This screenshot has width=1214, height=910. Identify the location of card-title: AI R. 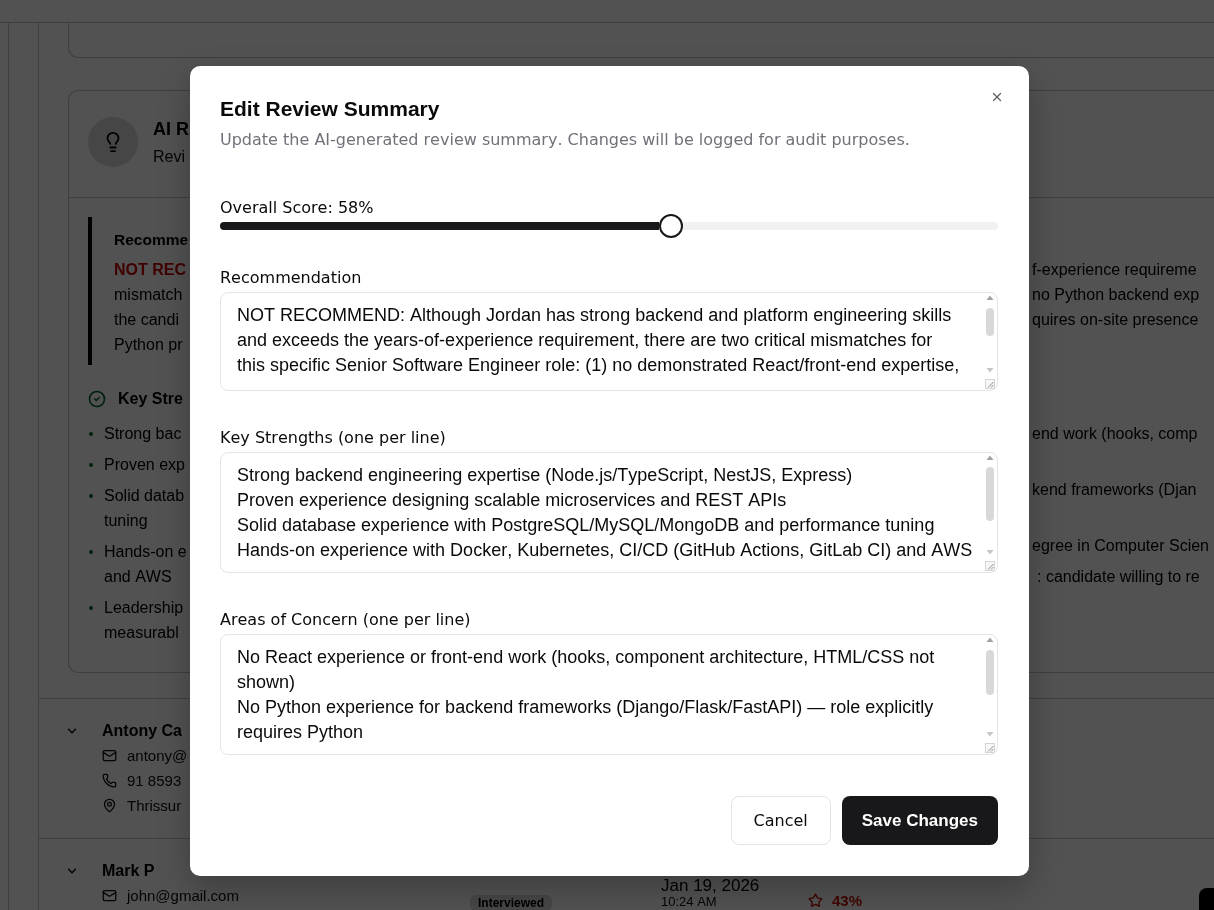
(171, 129).